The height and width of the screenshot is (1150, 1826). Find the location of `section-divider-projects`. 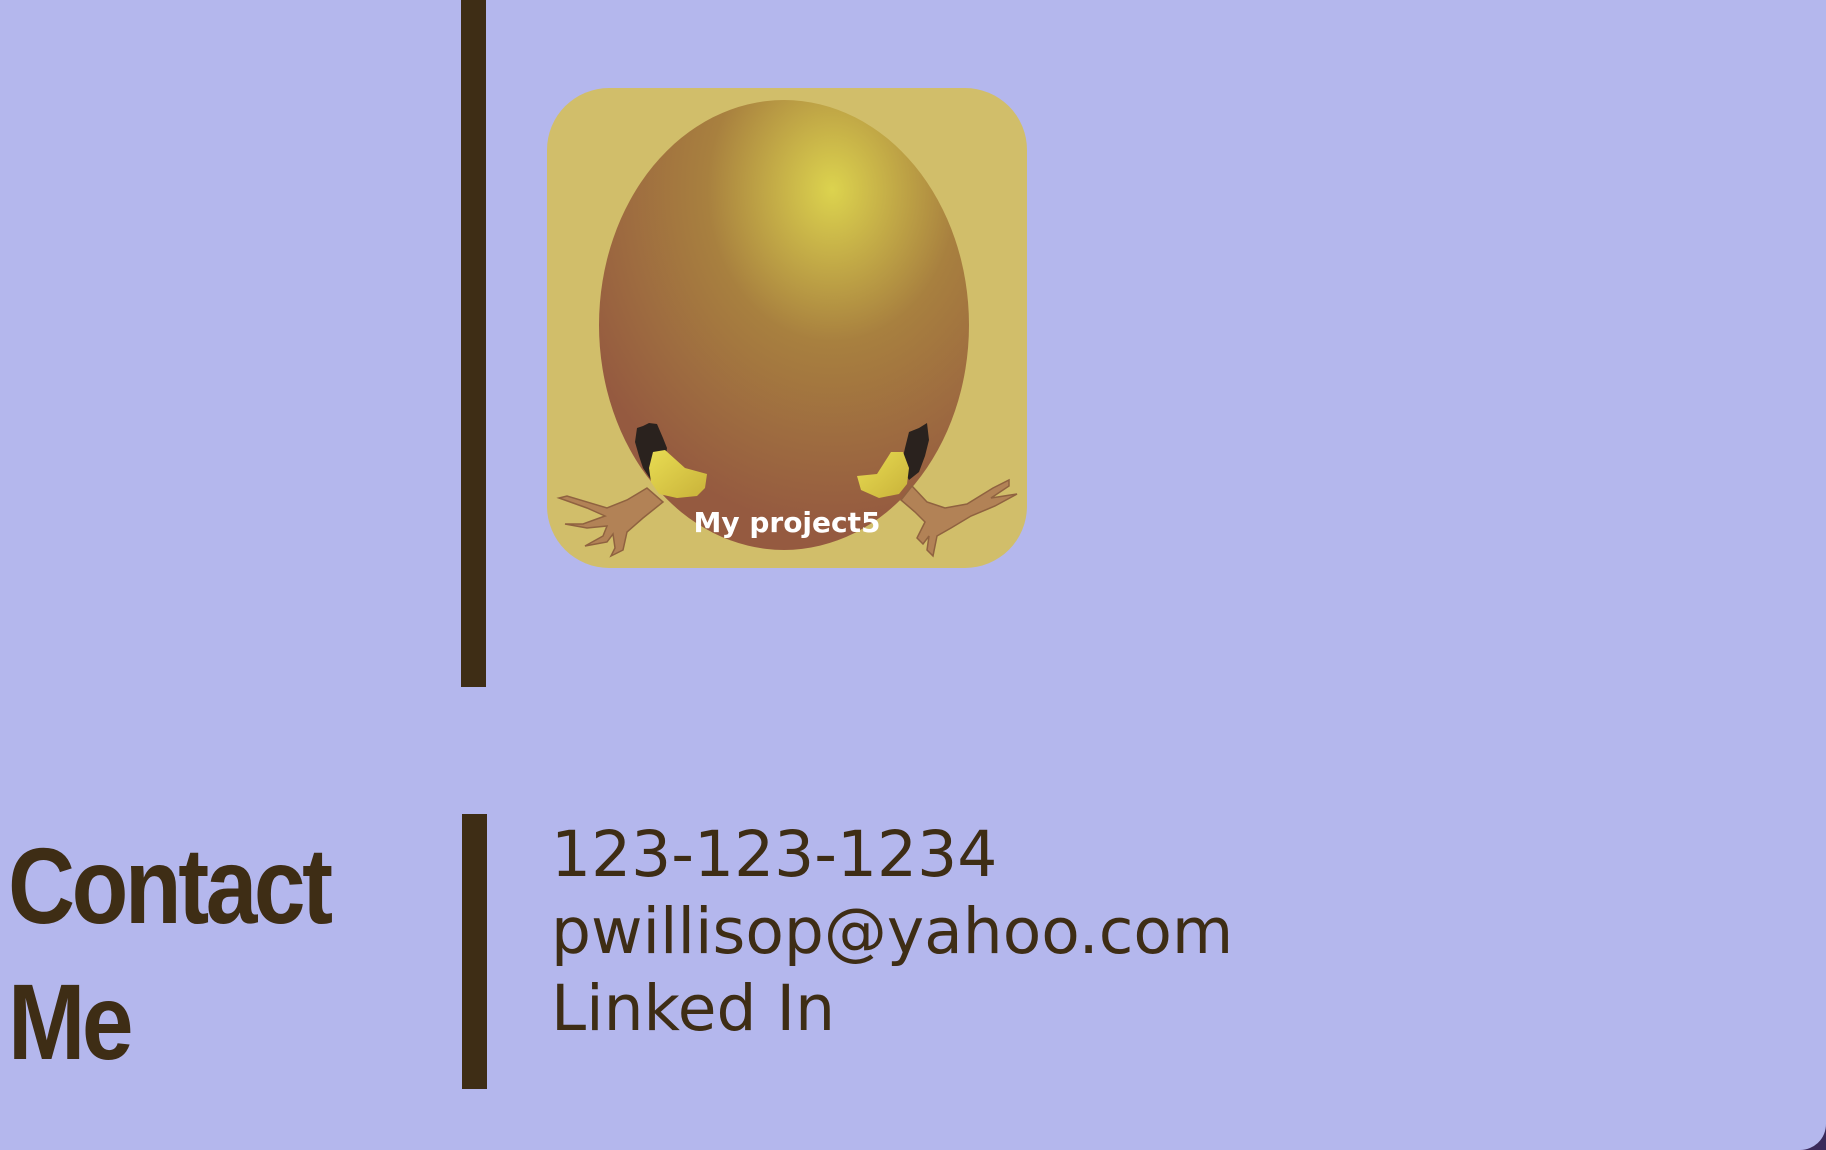

section-divider-projects is located at coordinates (473, 343).